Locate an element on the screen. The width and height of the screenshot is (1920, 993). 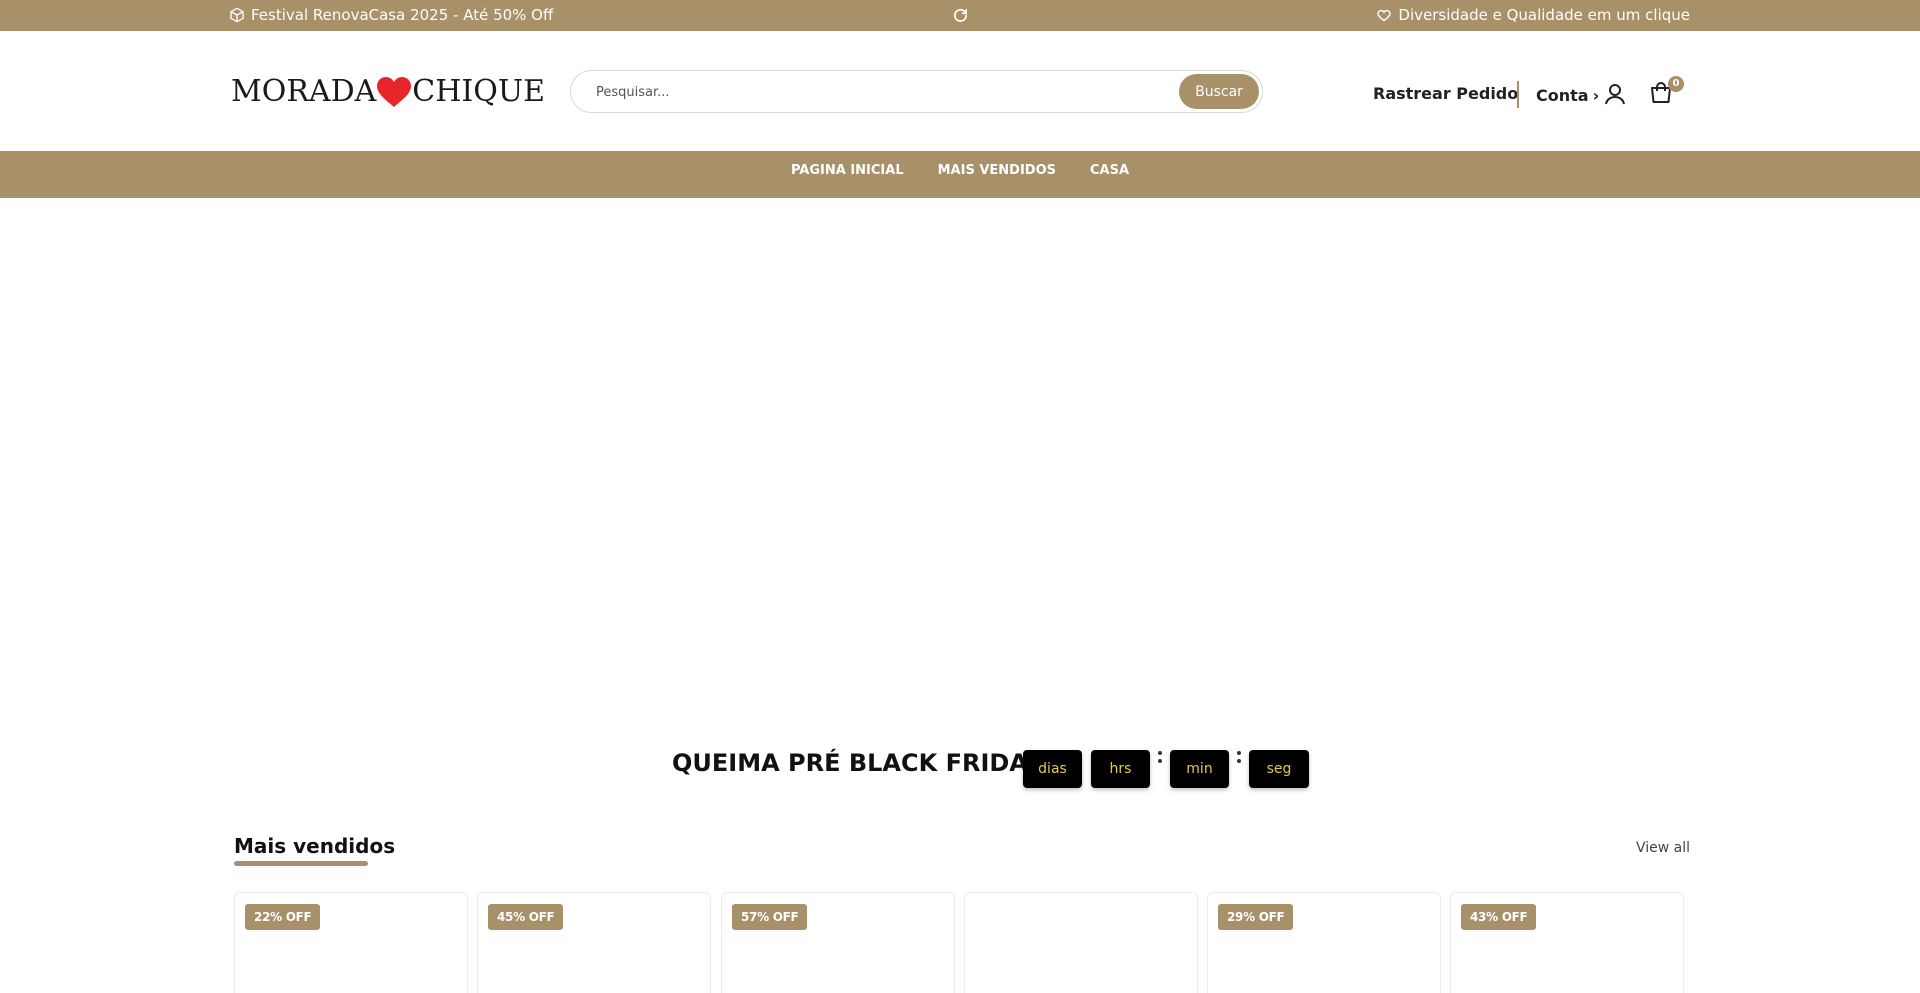
main-nav: PAGINA INICIAL MAIS VENDIDOS CASA is located at coordinates (960, 174).